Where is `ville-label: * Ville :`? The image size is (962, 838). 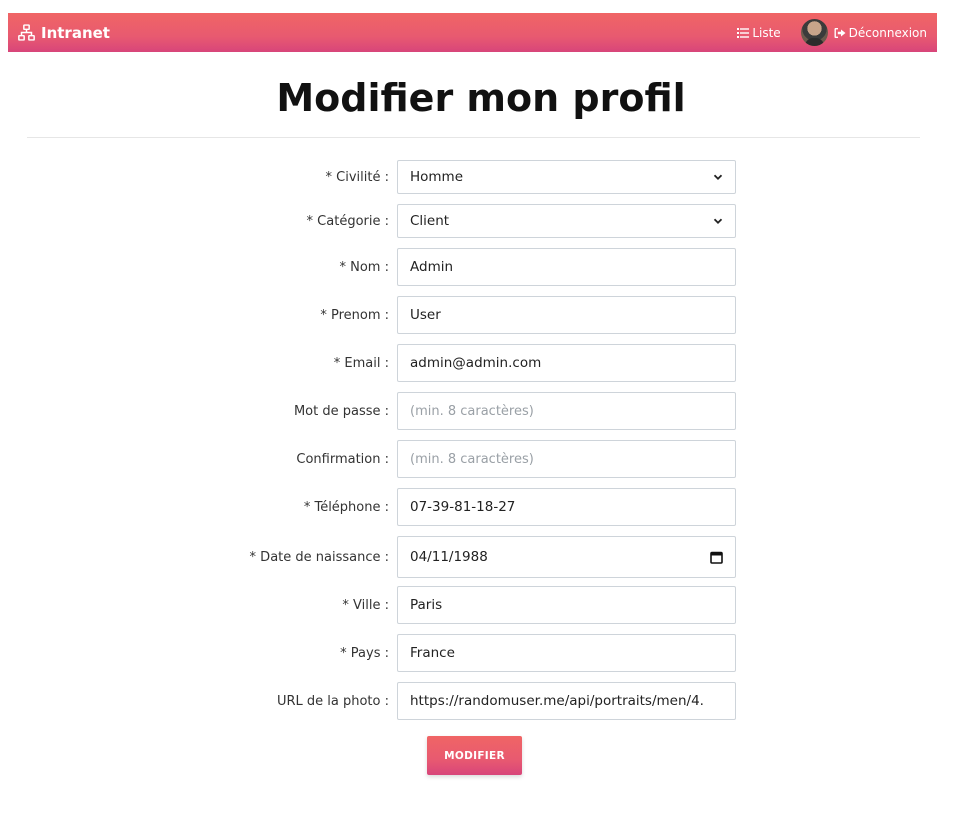 ville-label: * Ville : is located at coordinates (365, 605).